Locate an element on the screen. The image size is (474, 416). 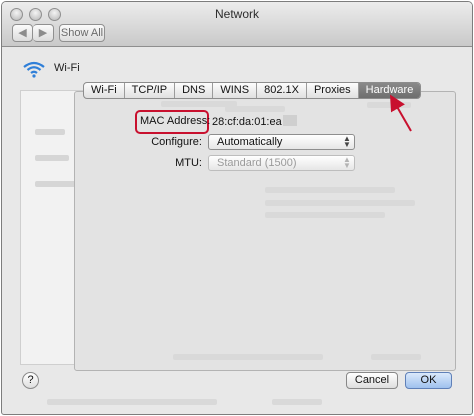
title-bar: Network ◀ ▶ Show All is located at coordinates (237, 24).